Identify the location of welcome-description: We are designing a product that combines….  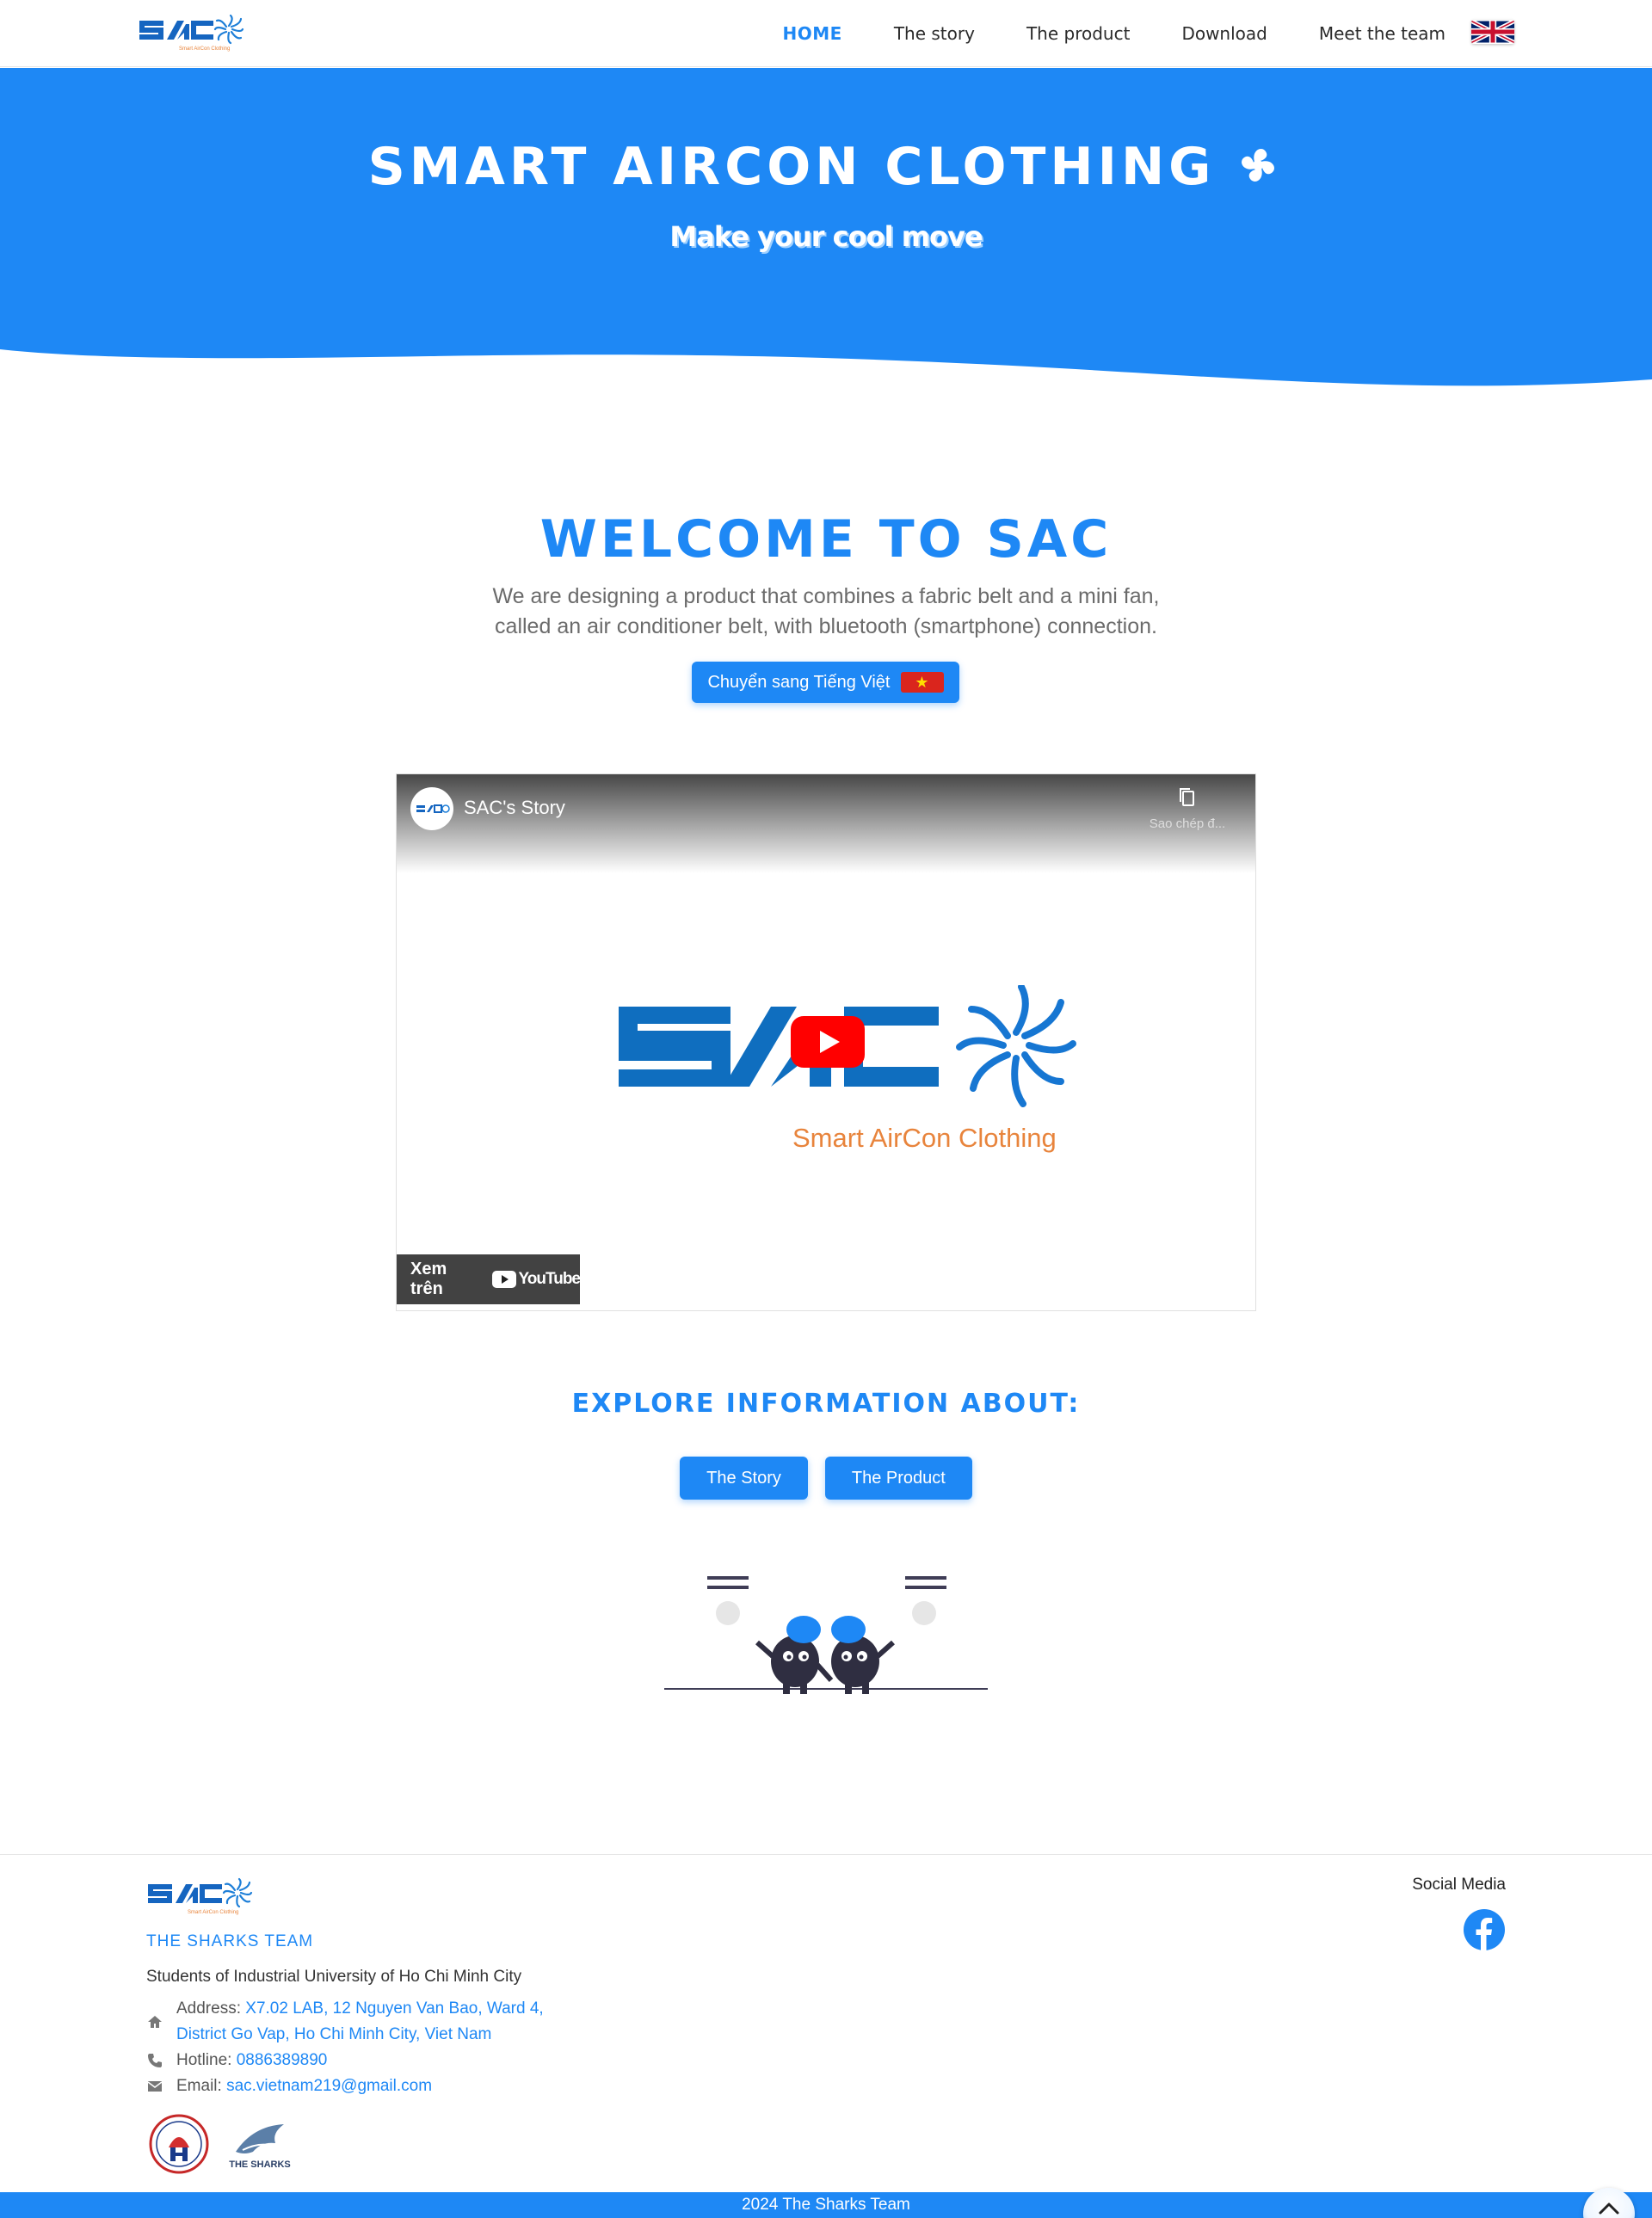
(826, 611).